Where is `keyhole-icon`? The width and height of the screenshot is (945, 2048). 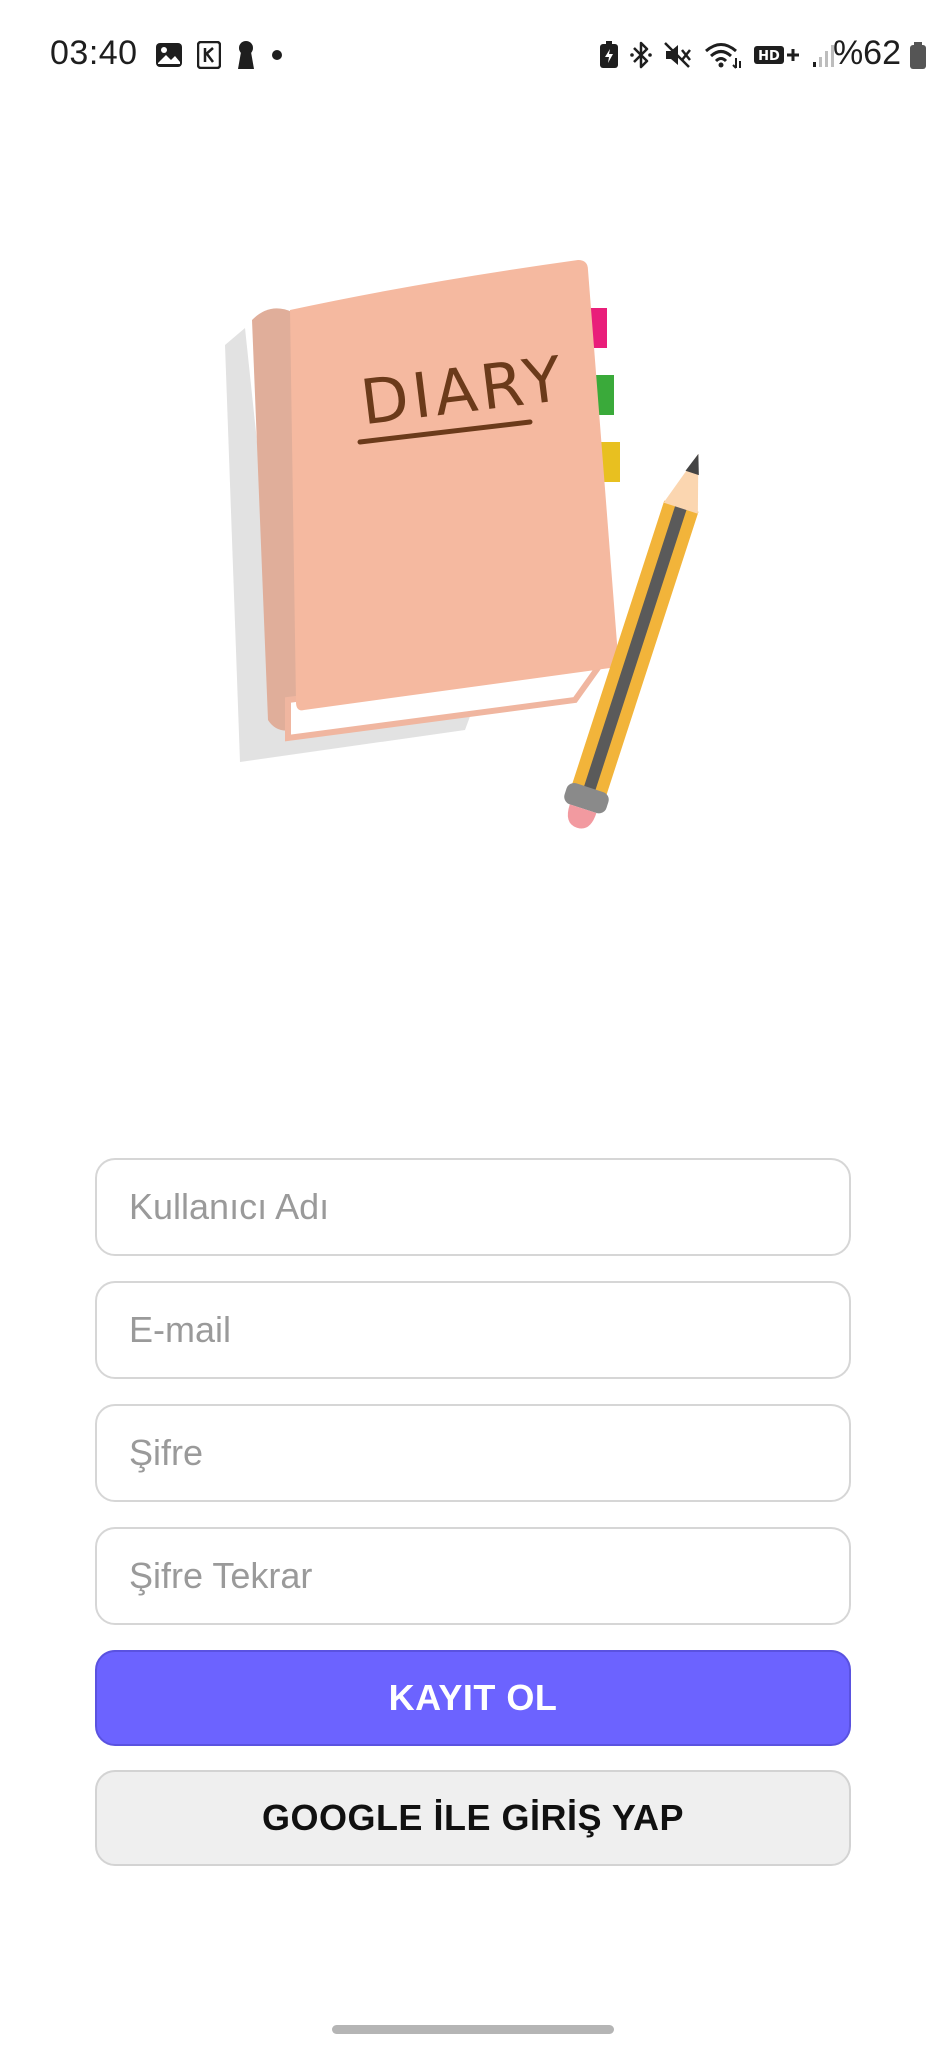
keyhole-icon is located at coordinates (246, 55).